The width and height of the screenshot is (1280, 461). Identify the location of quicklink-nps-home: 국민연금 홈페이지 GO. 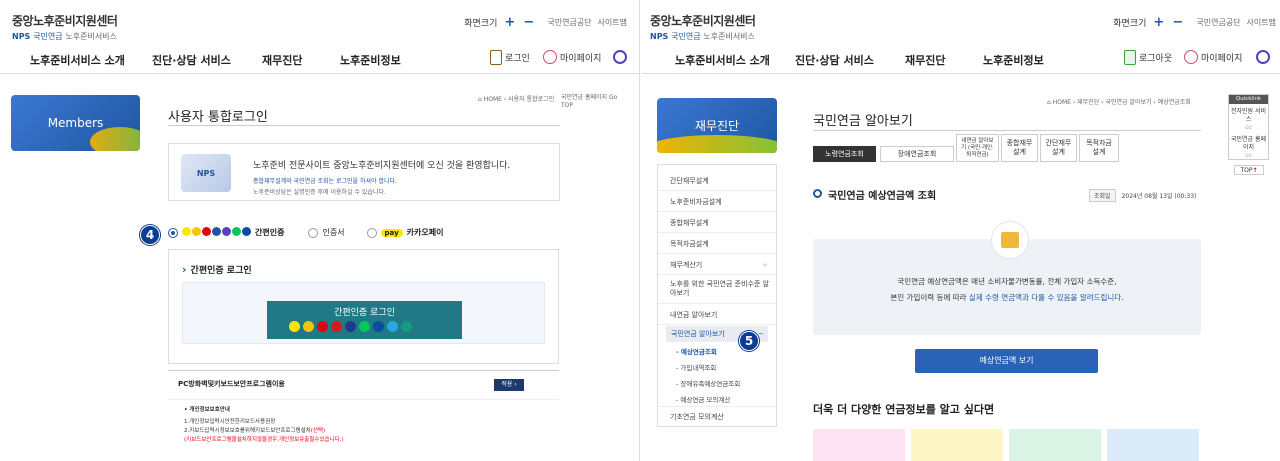
(1248, 148).